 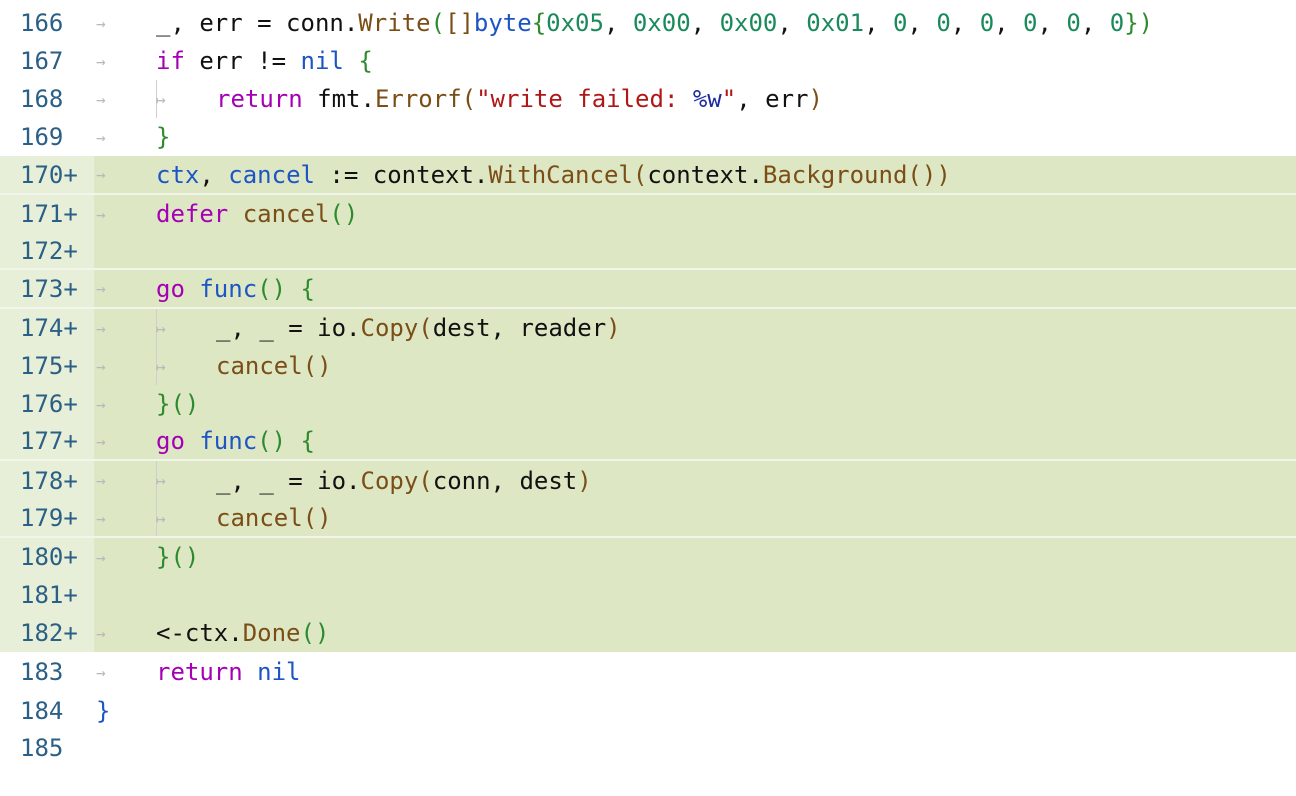 What do you see at coordinates (242, 633) in the screenshot?
I see `code-text: <-ctx.Done()` at bounding box center [242, 633].